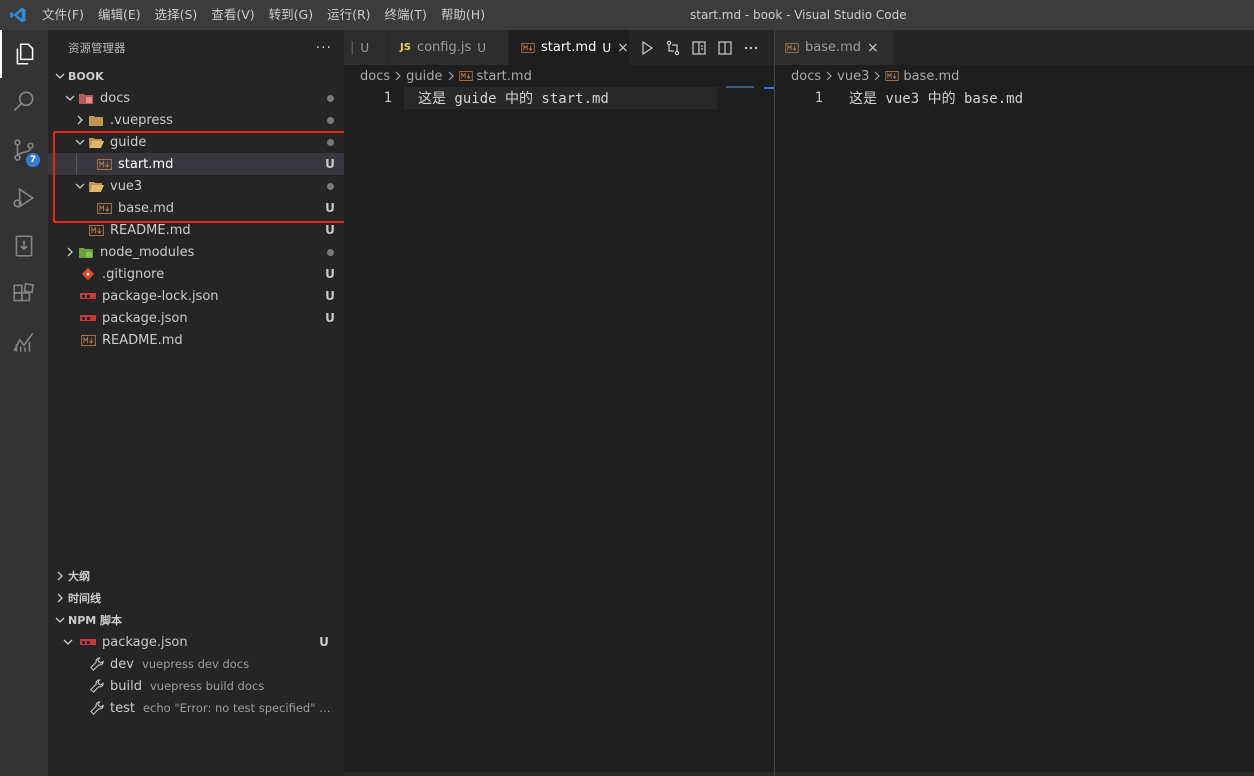  I want to click on analytics-icon, so click(24, 342).